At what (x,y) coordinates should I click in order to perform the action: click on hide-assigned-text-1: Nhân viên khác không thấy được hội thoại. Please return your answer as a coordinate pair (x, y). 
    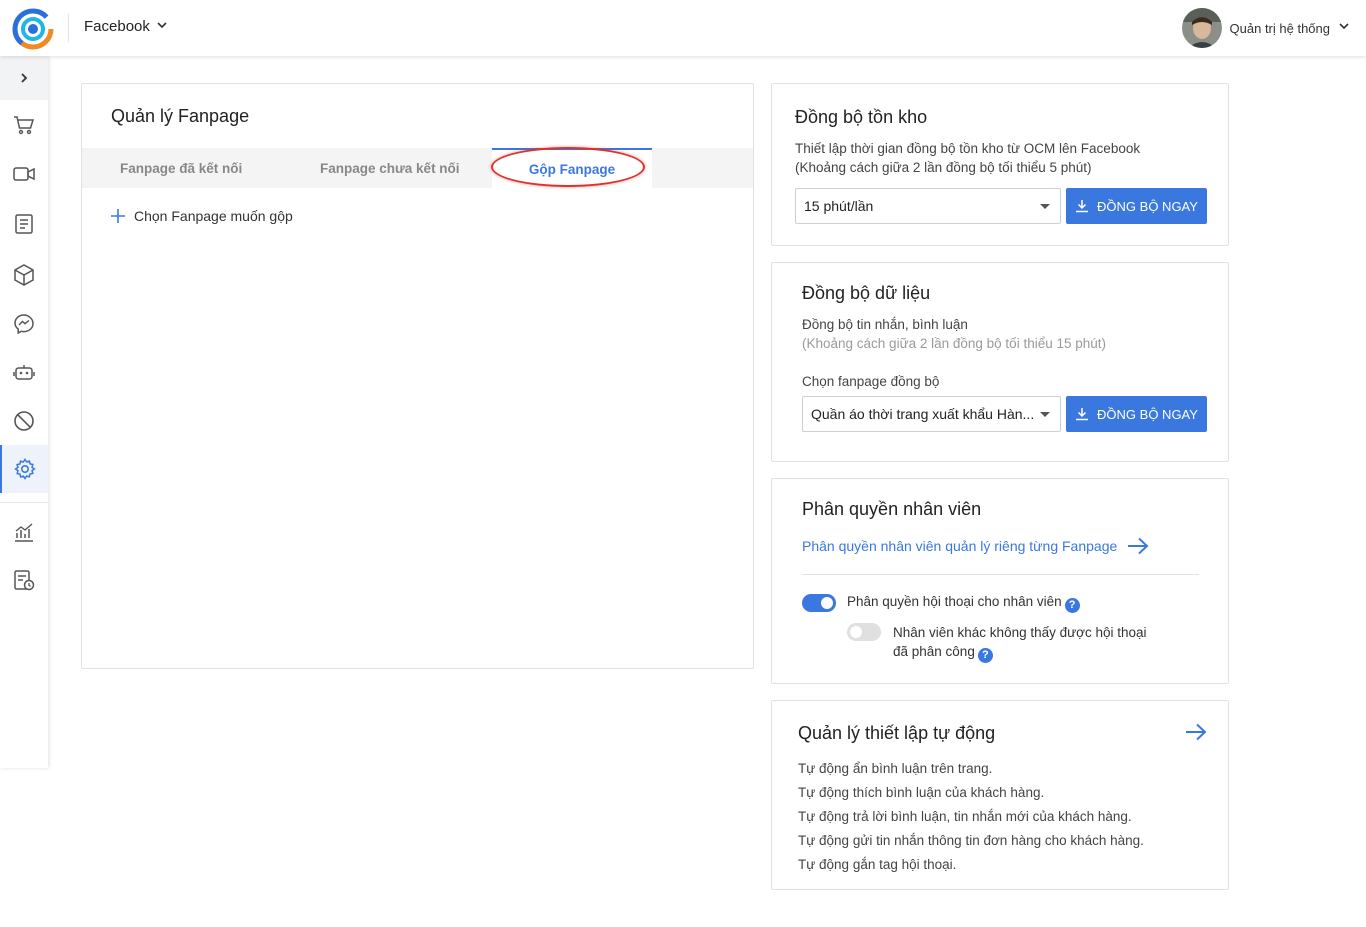
    Looking at the image, I should click on (1020, 632).